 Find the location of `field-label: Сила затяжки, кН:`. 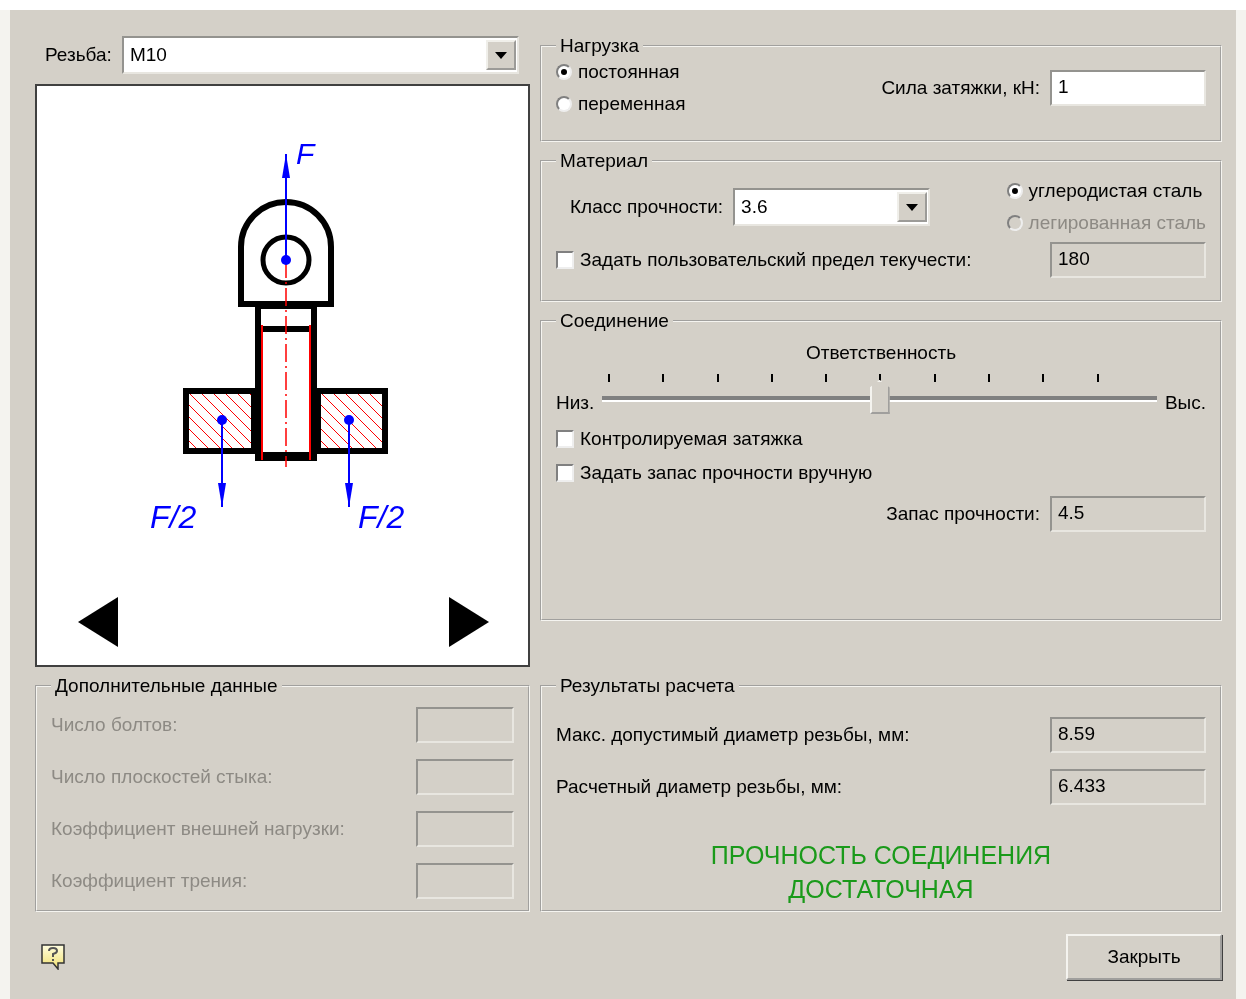

field-label: Сила затяжки, кН: is located at coordinates (960, 88).